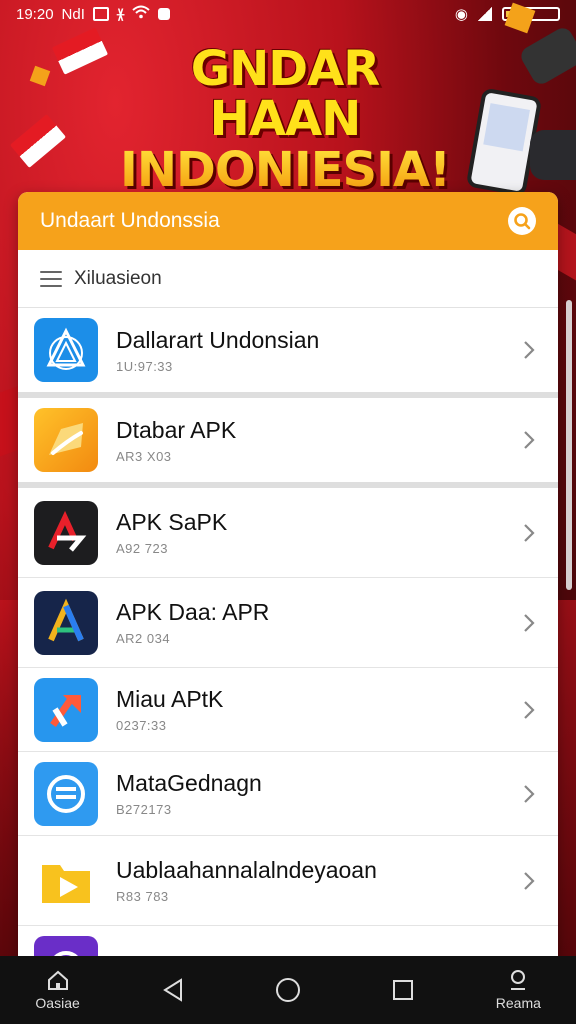 This screenshot has height=1024, width=576. I want to click on alarm-icon: ◉, so click(461, 14).